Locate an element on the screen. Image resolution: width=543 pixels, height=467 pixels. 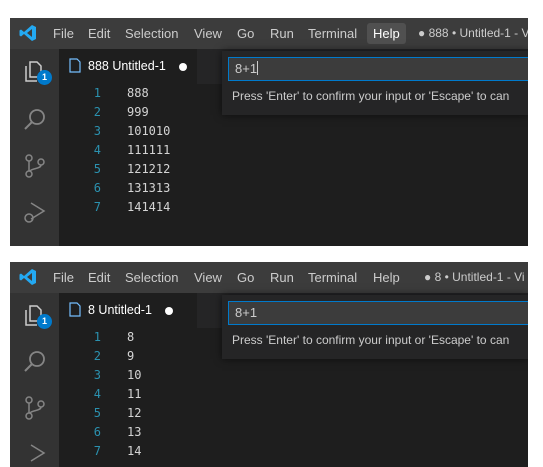
line-text: 131313 is located at coordinates (148, 188).